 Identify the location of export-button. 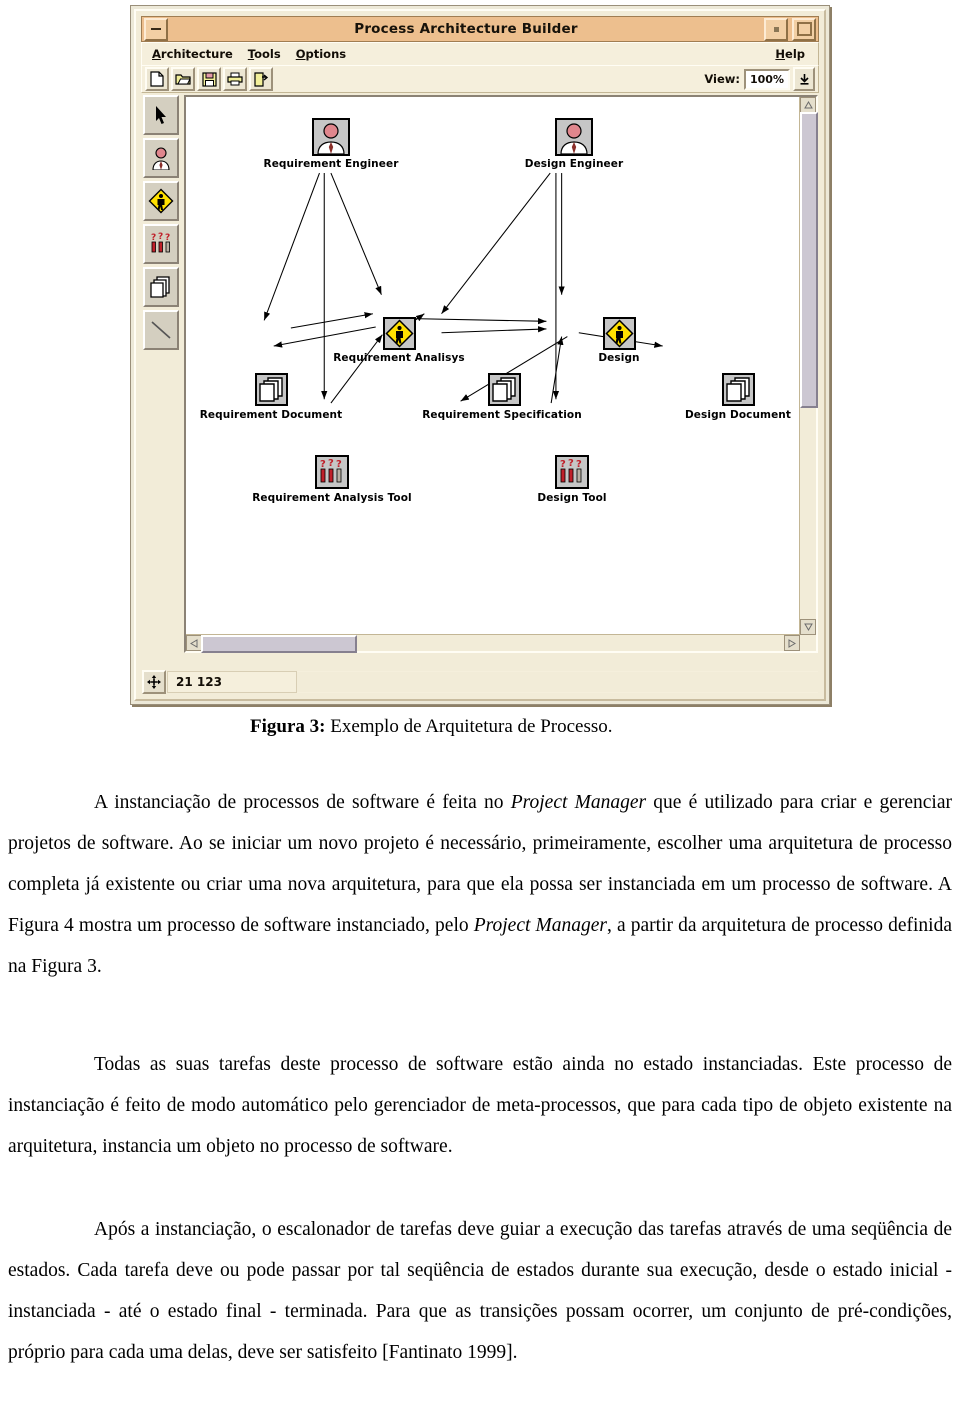
(261, 79).